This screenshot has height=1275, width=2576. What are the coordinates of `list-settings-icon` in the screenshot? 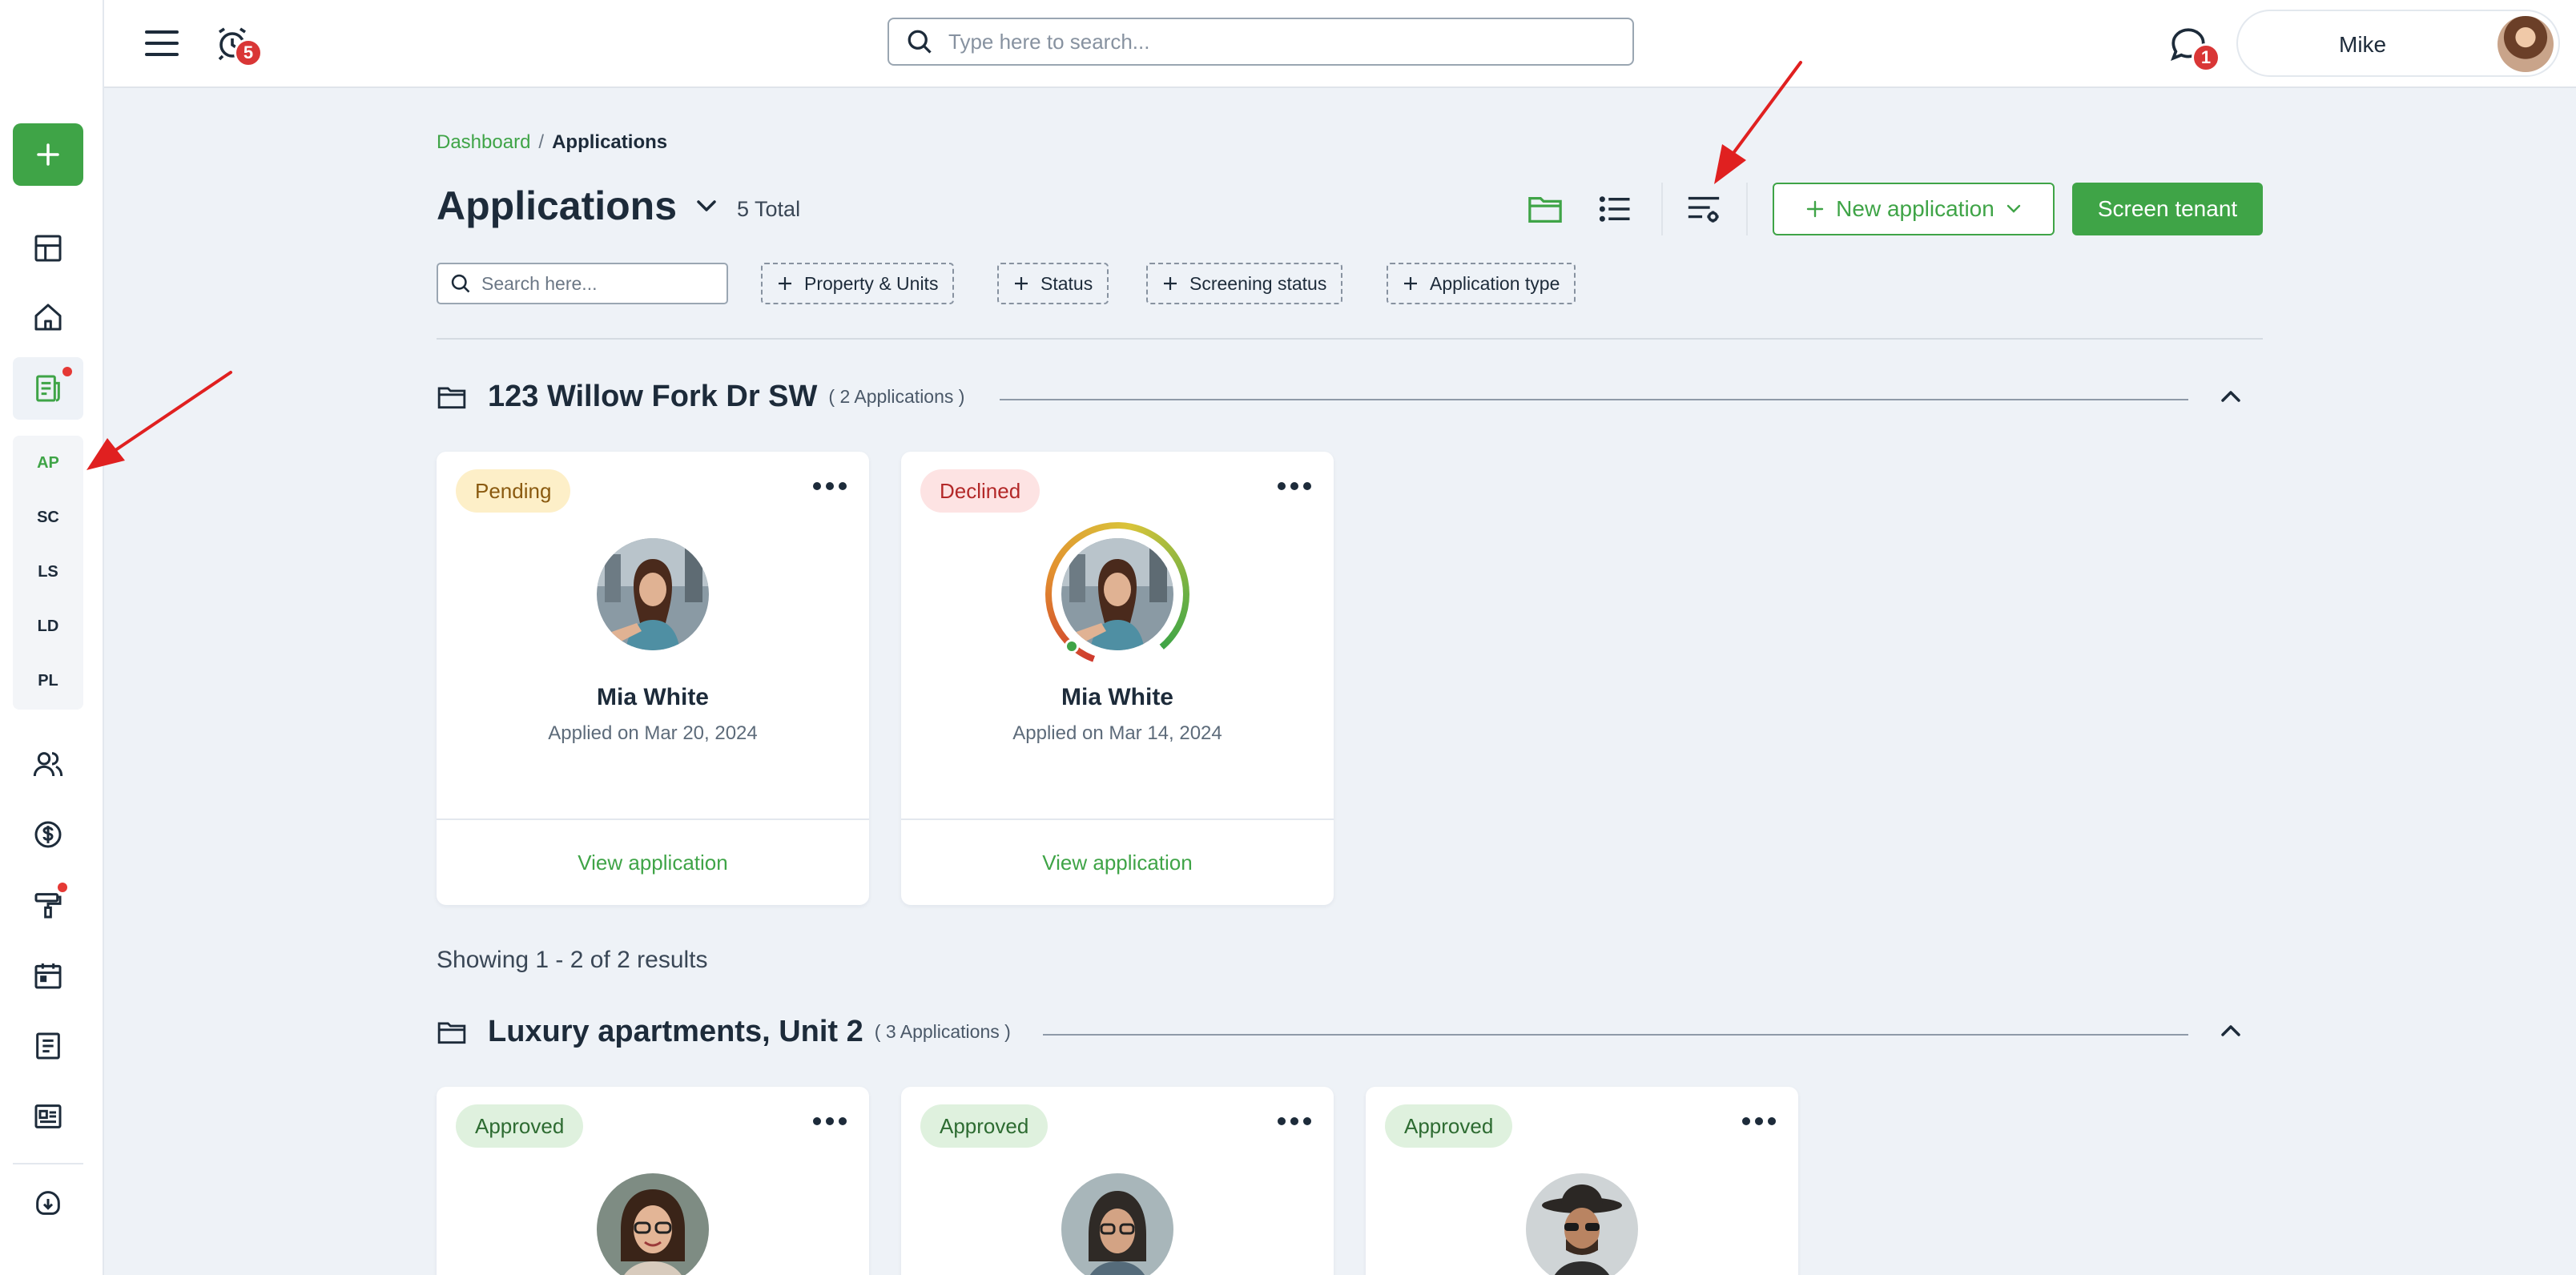 It's located at (1704, 209).